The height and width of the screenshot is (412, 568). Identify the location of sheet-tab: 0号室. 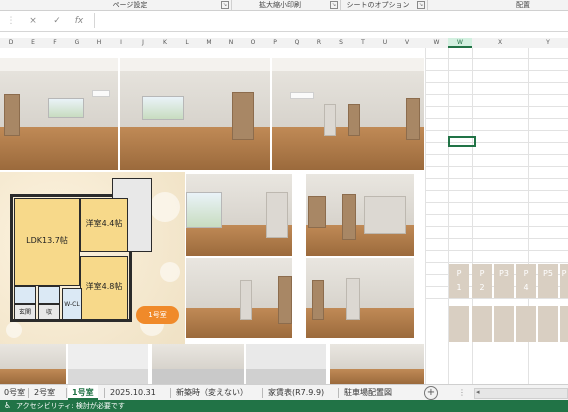
(14, 392).